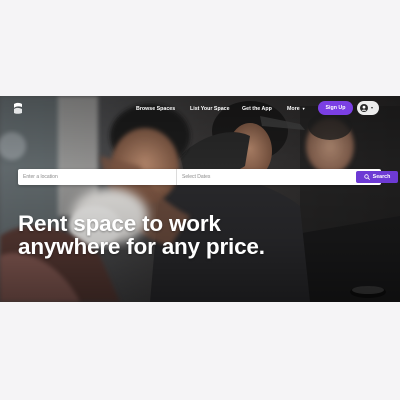  What do you see at coordinates (381, 177) in the screenshot?
I see `search-button-label: Search` at bounding box center [381, 177].